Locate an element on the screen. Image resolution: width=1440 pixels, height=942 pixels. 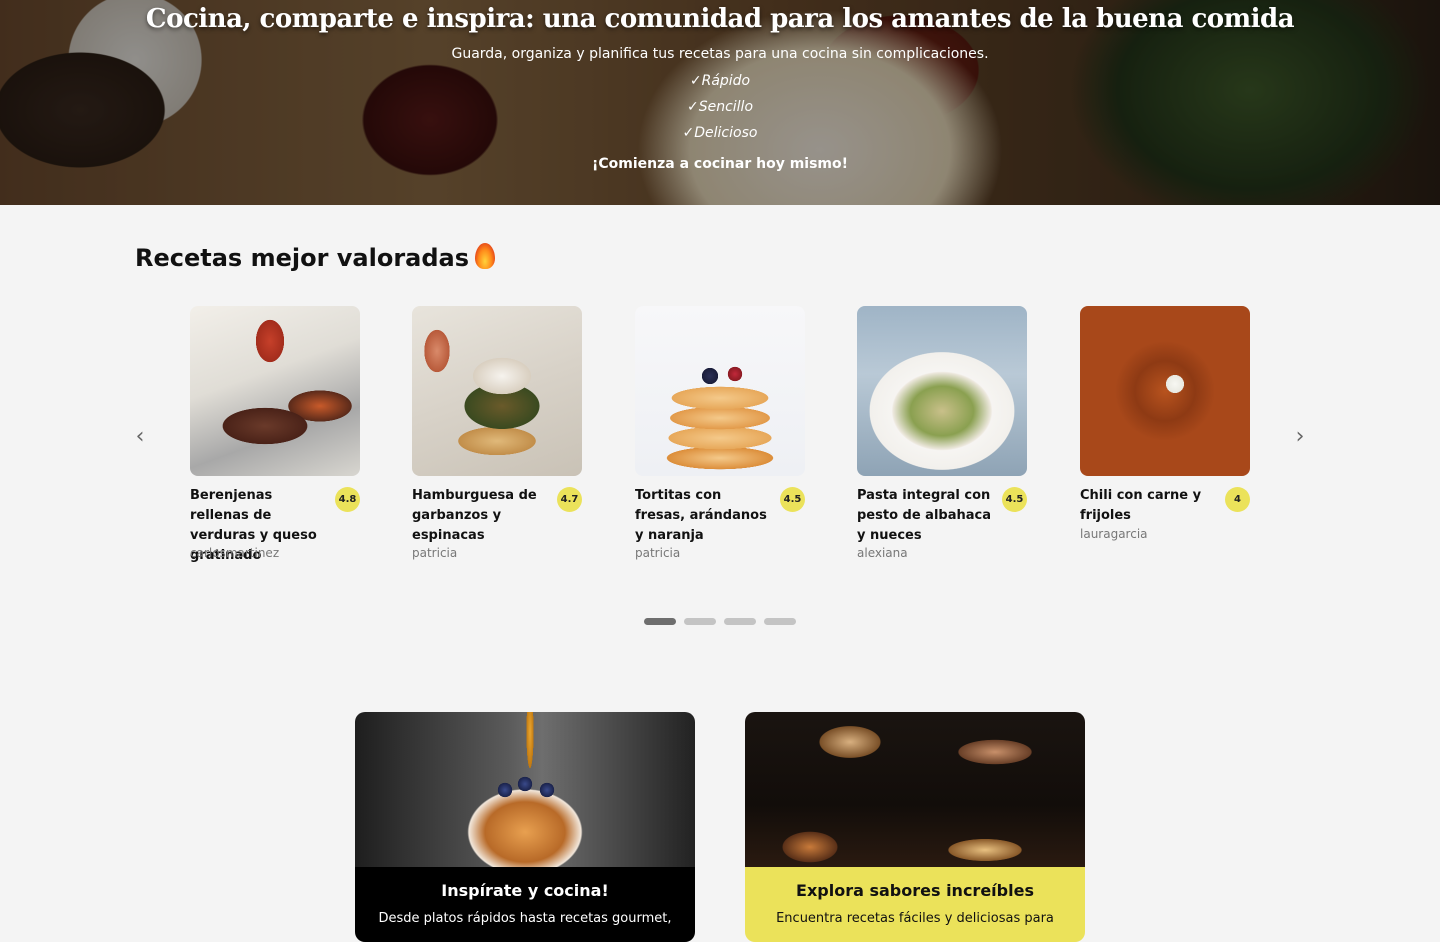
rating-badge: 4.8 is located at coordinates (347, 499).